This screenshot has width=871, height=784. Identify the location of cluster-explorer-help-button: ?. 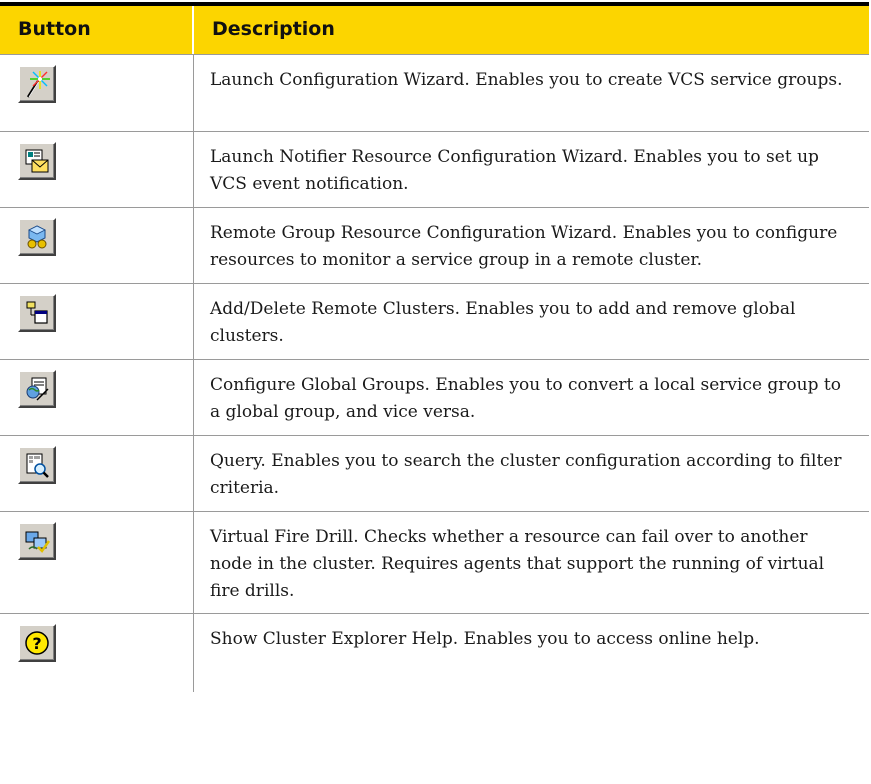
(37, 643).